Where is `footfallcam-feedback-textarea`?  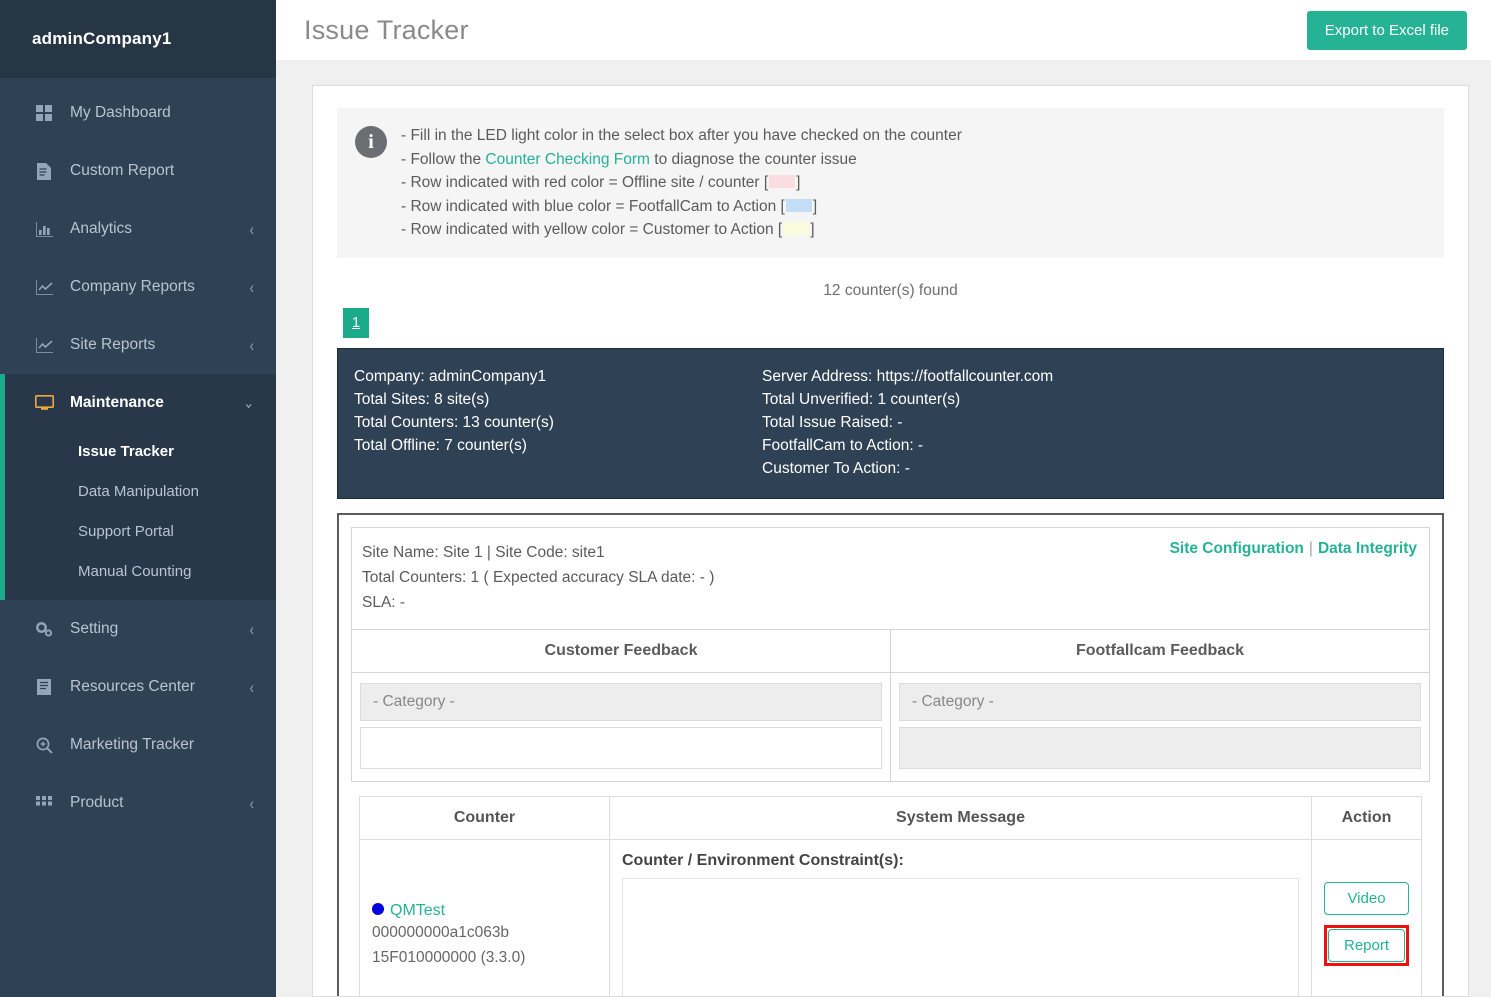
footfallcam-feedback-textarea is located at coordinates (1160, 747).